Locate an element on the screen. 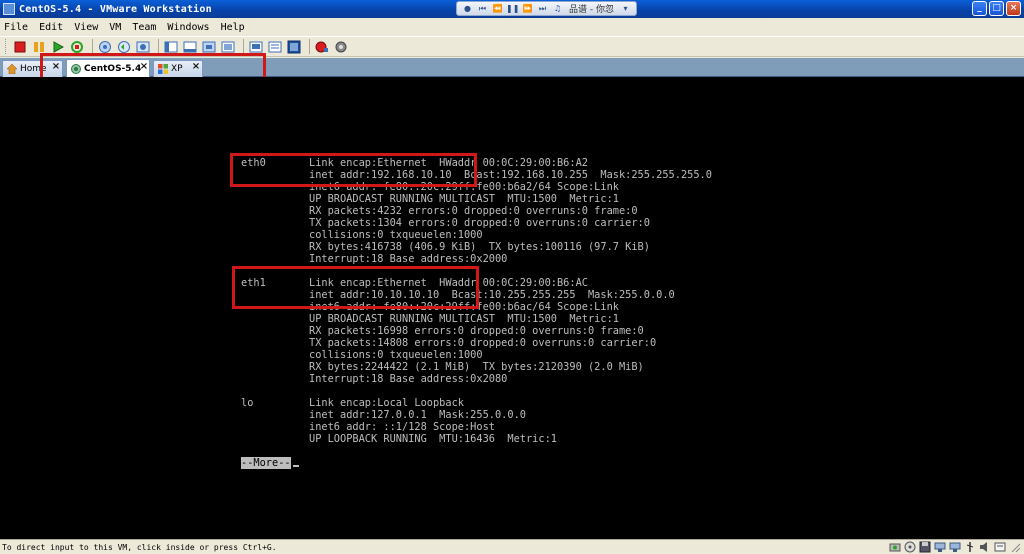  interface-name: lo is located at coordinates (247, 403).